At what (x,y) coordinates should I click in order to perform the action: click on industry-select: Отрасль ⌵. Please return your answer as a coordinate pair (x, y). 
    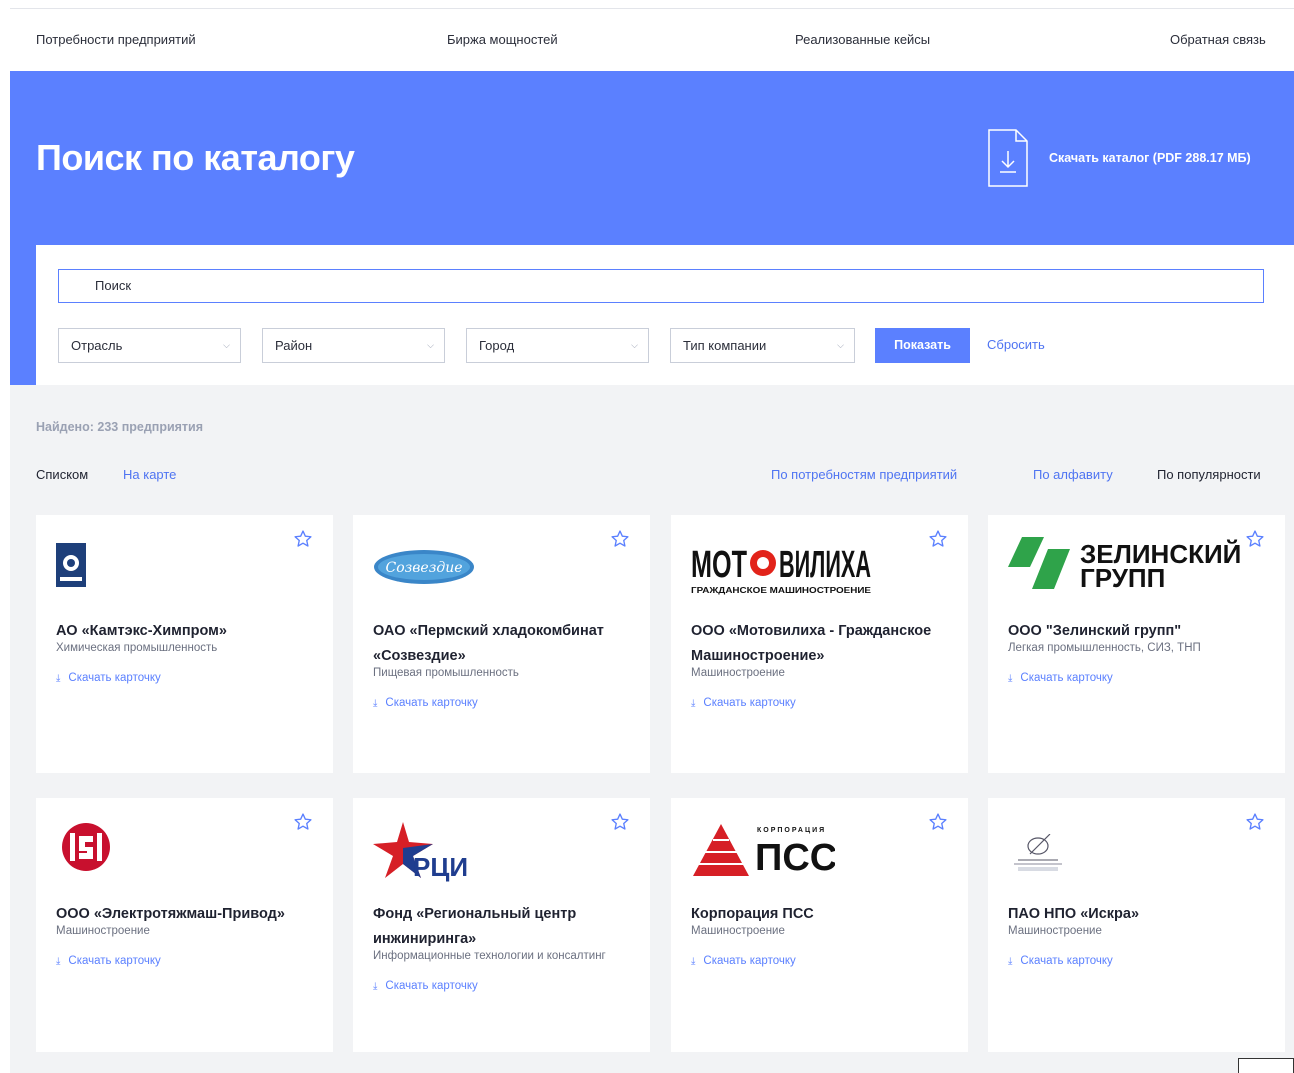
    Looking at the image, I should click on (149, 345).